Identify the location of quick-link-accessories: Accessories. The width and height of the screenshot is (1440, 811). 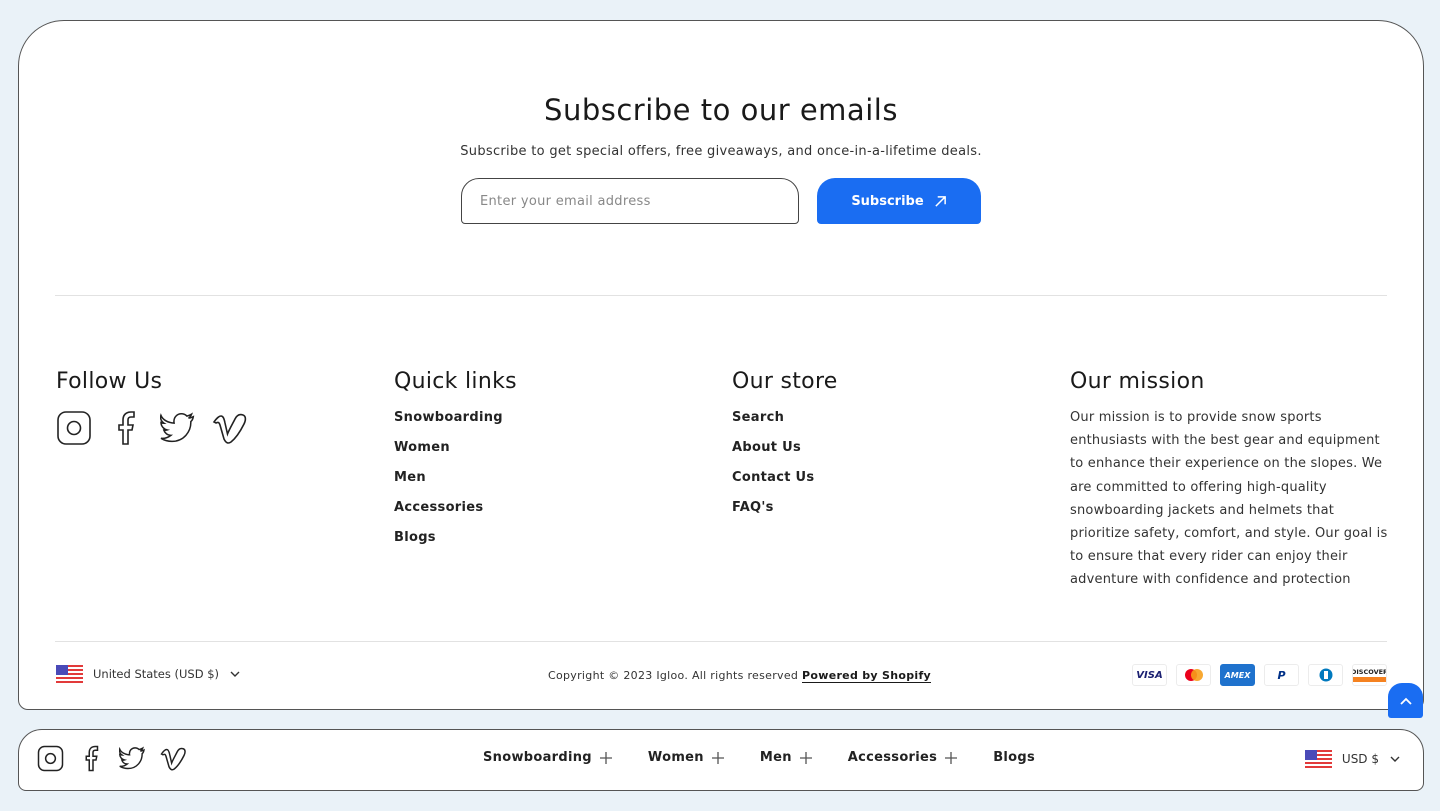
(563, 507).